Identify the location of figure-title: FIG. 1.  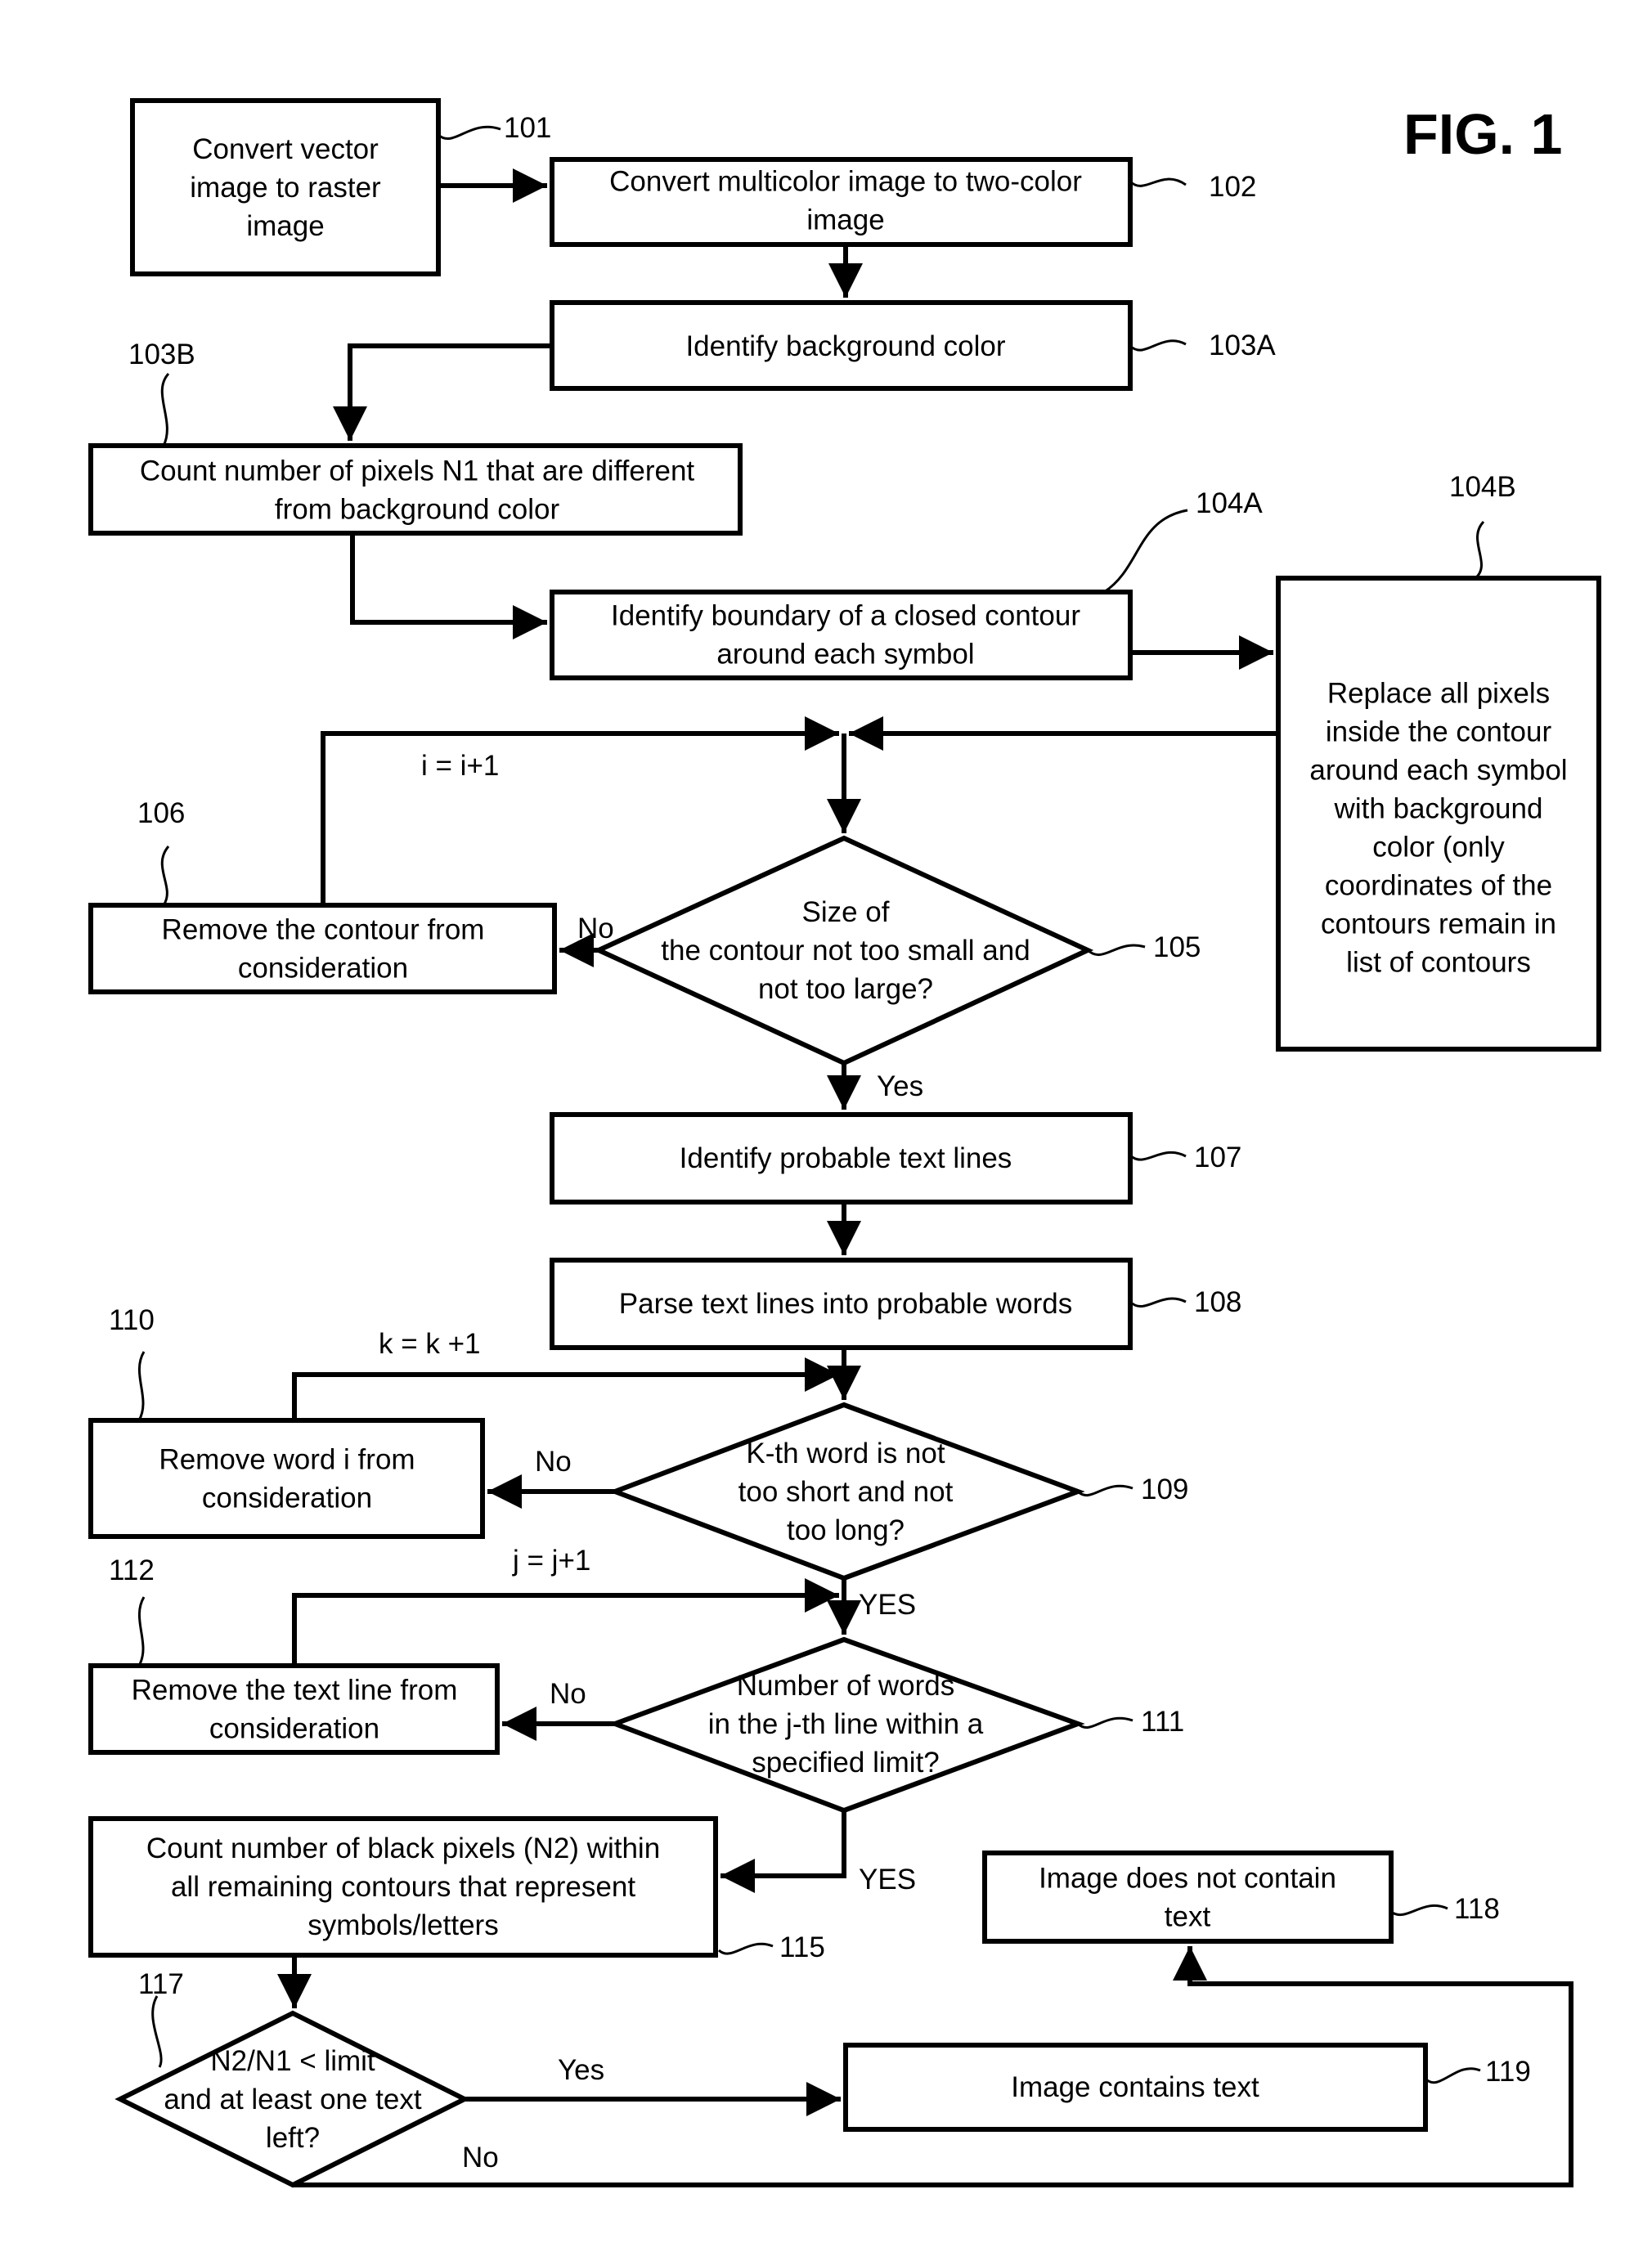
(1482, 134).